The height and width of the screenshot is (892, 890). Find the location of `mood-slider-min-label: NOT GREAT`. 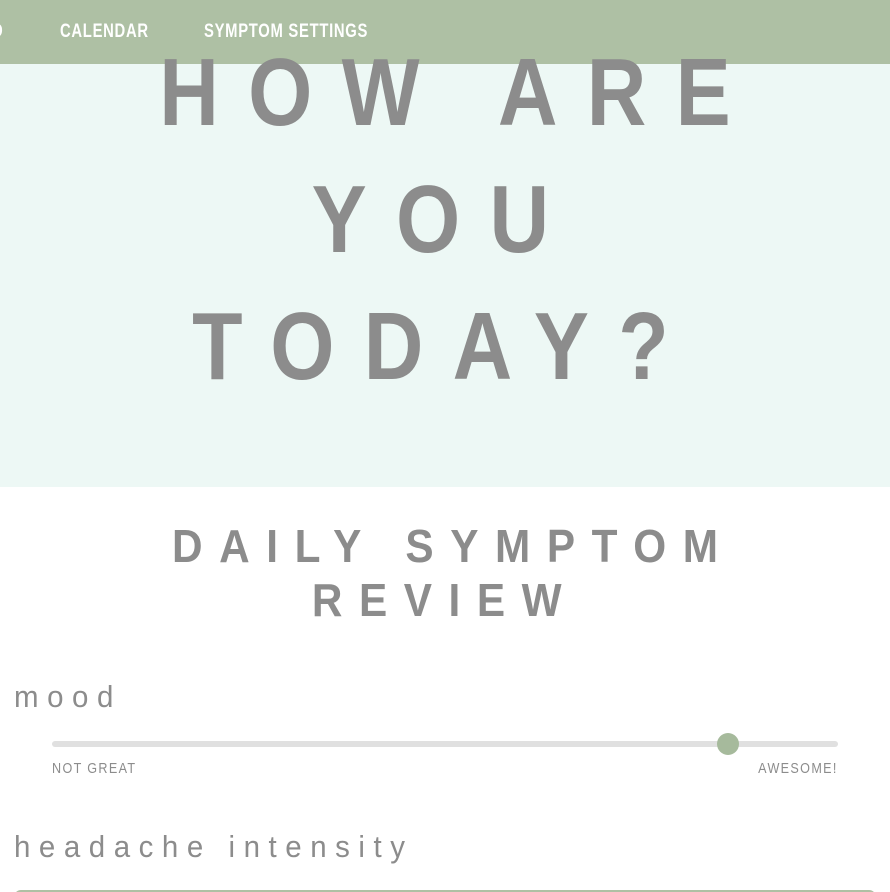

mood-slider-min-label: NOT GREAT is located at coordinates (94, 768).